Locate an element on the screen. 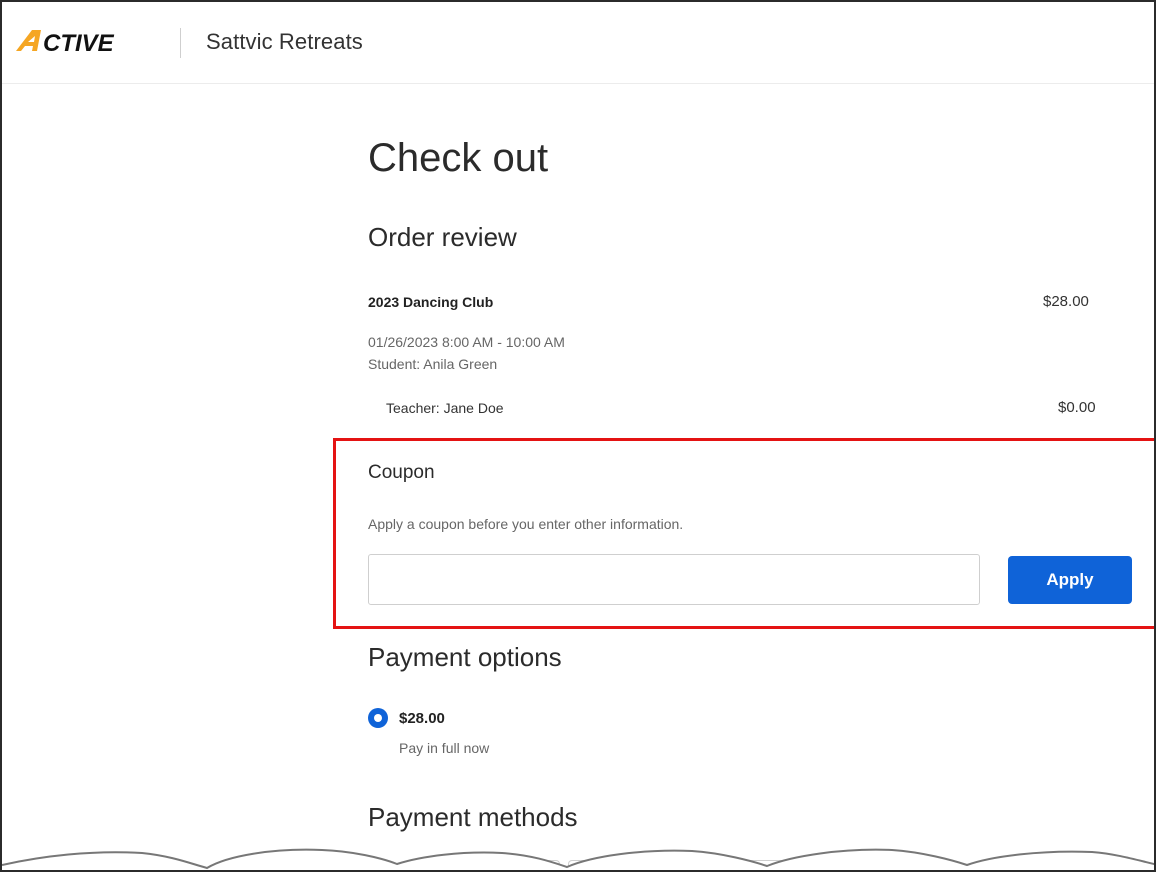  logo-text: CTIVE is located at coordinates (79, 43).